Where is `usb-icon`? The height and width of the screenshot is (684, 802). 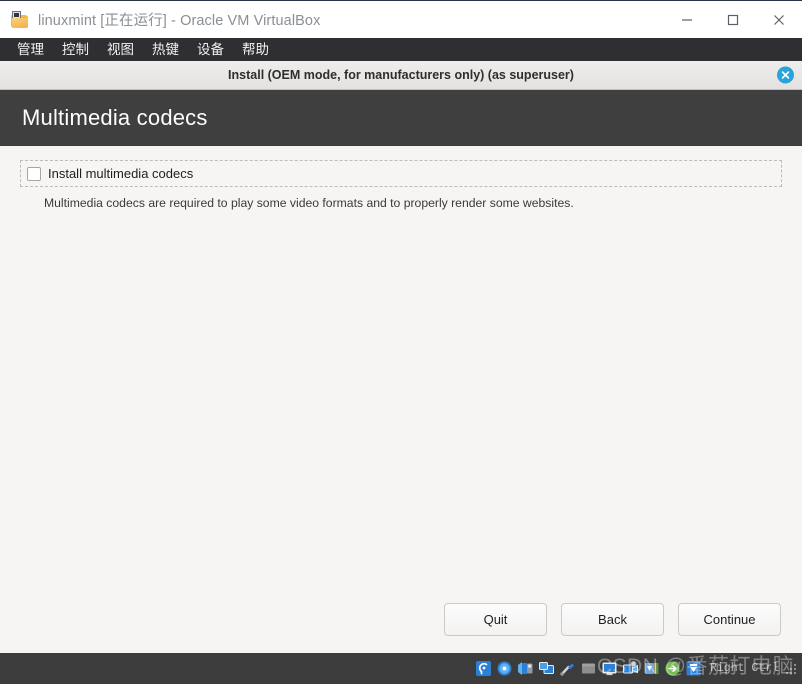 usb-icon is located at coordinates (567, 668).